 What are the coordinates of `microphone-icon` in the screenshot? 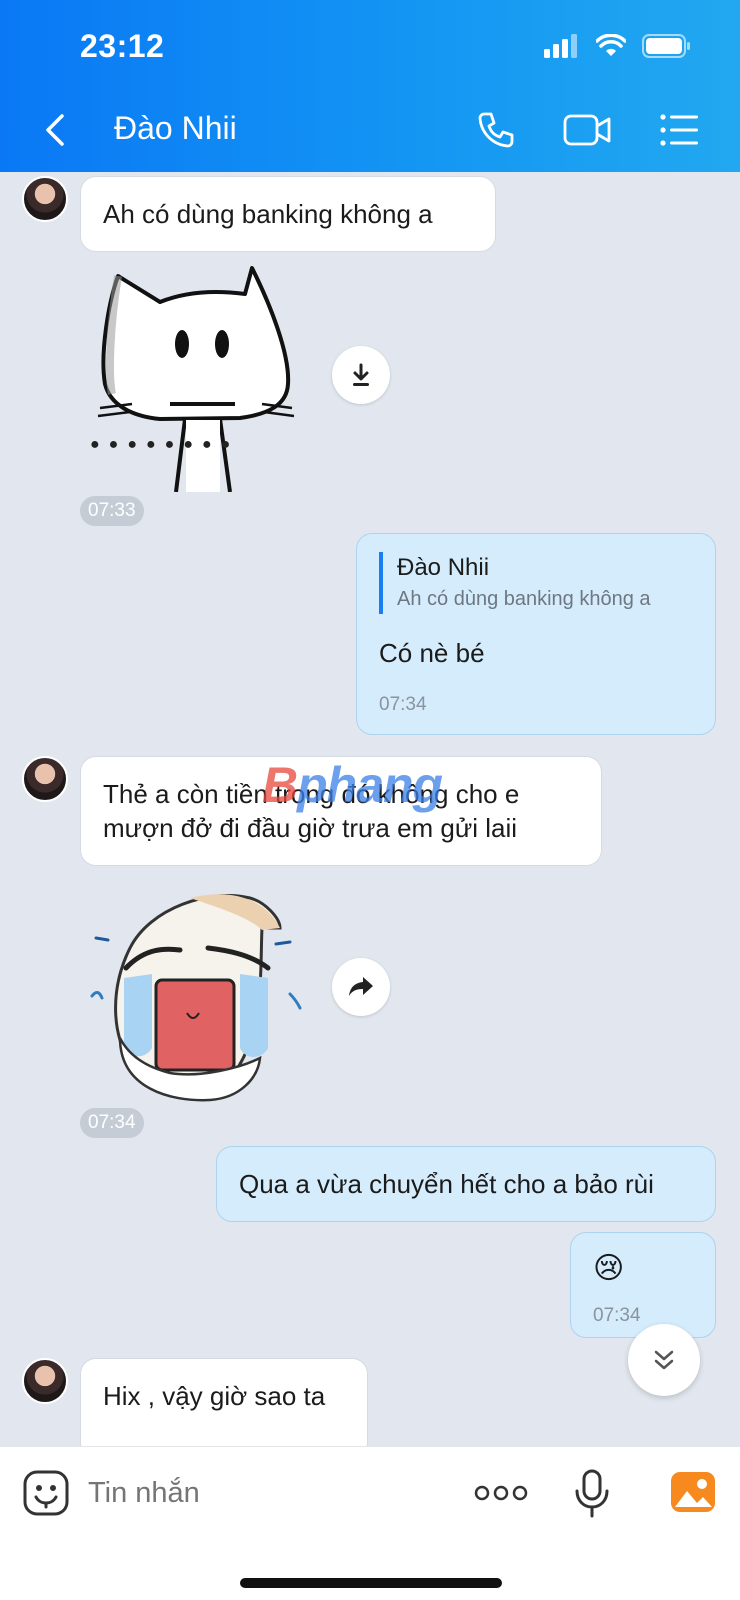 It's located at (592, 1493).